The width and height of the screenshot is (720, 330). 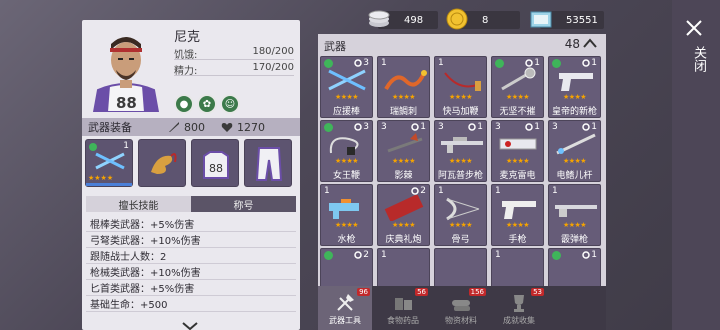 What do you see at coordinates (344, 146) in the screenshot?
I see `queenwhip-icon` at bounding box center [344, 146].